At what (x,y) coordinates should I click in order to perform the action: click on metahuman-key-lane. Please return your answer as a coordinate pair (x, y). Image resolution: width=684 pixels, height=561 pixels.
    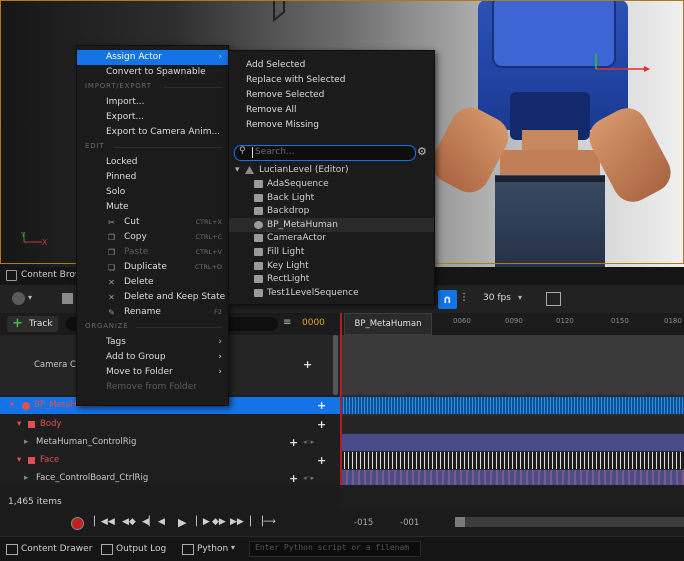
    Looking at the image, I should click on (512, 405).